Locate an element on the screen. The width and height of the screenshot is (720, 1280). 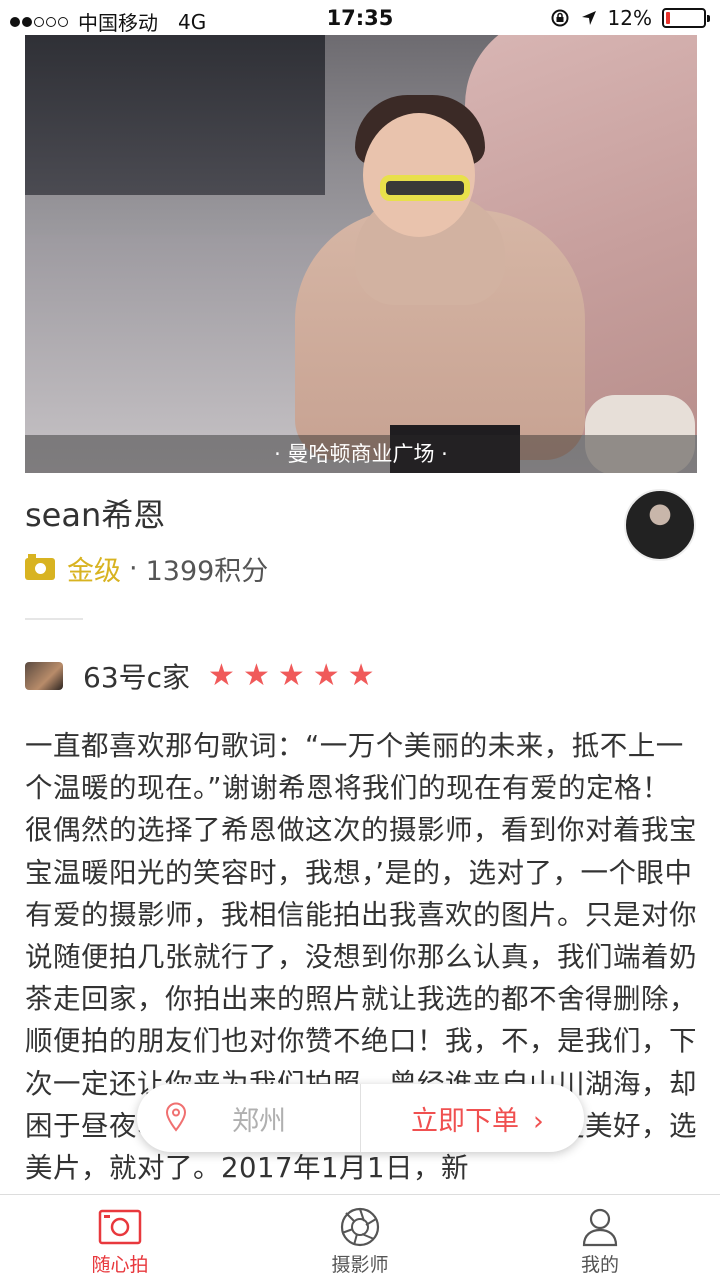
order-bar-divider is located at coordinates (360, 1118).